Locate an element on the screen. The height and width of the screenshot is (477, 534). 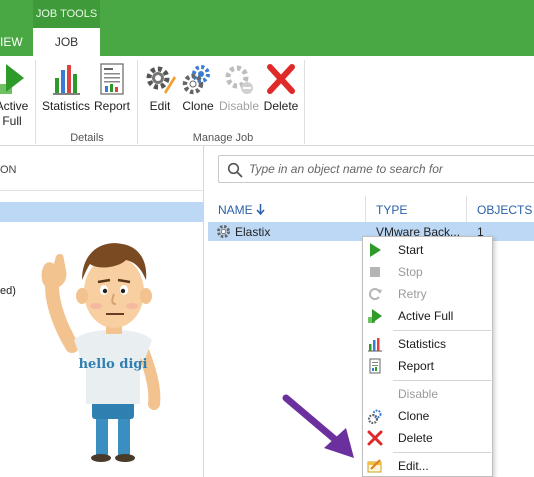
stop-icon is located at coordinates (375, 272).